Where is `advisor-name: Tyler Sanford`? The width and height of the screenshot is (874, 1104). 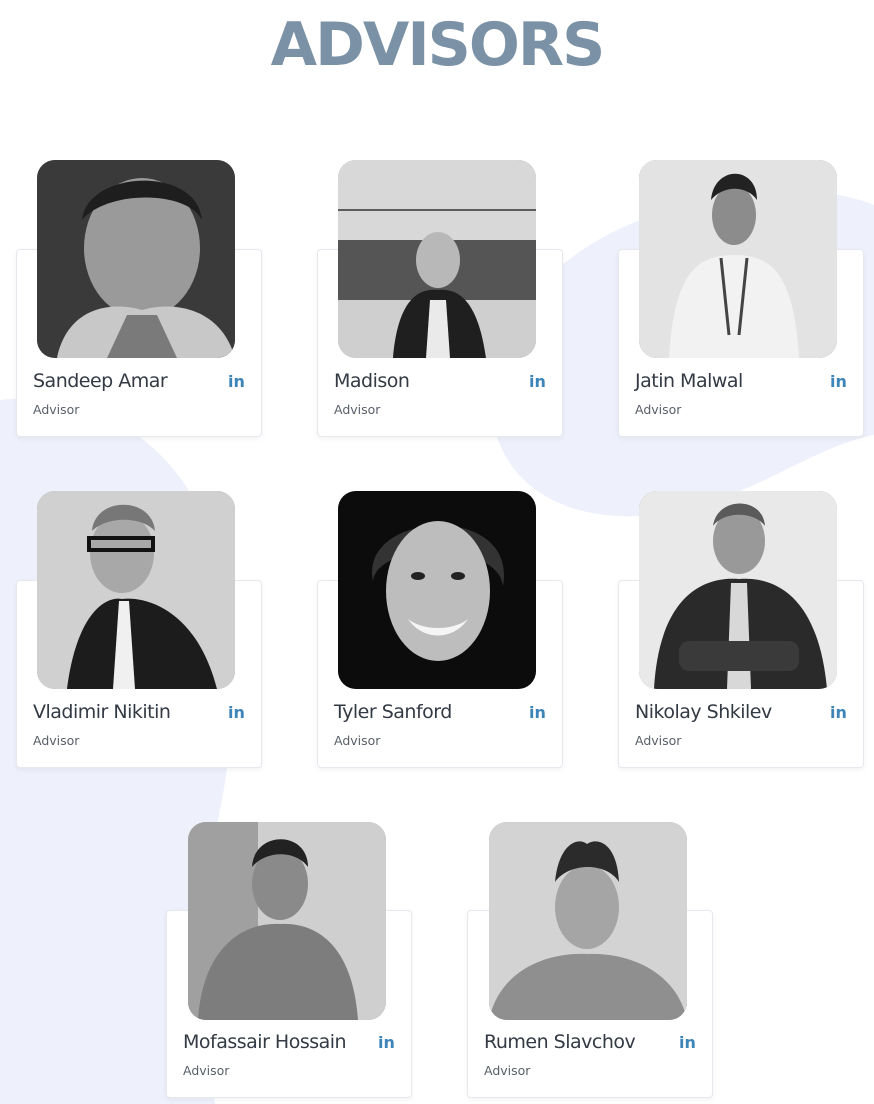 advisor-name: Tyler Sanford is located at coordinates (393, 712).